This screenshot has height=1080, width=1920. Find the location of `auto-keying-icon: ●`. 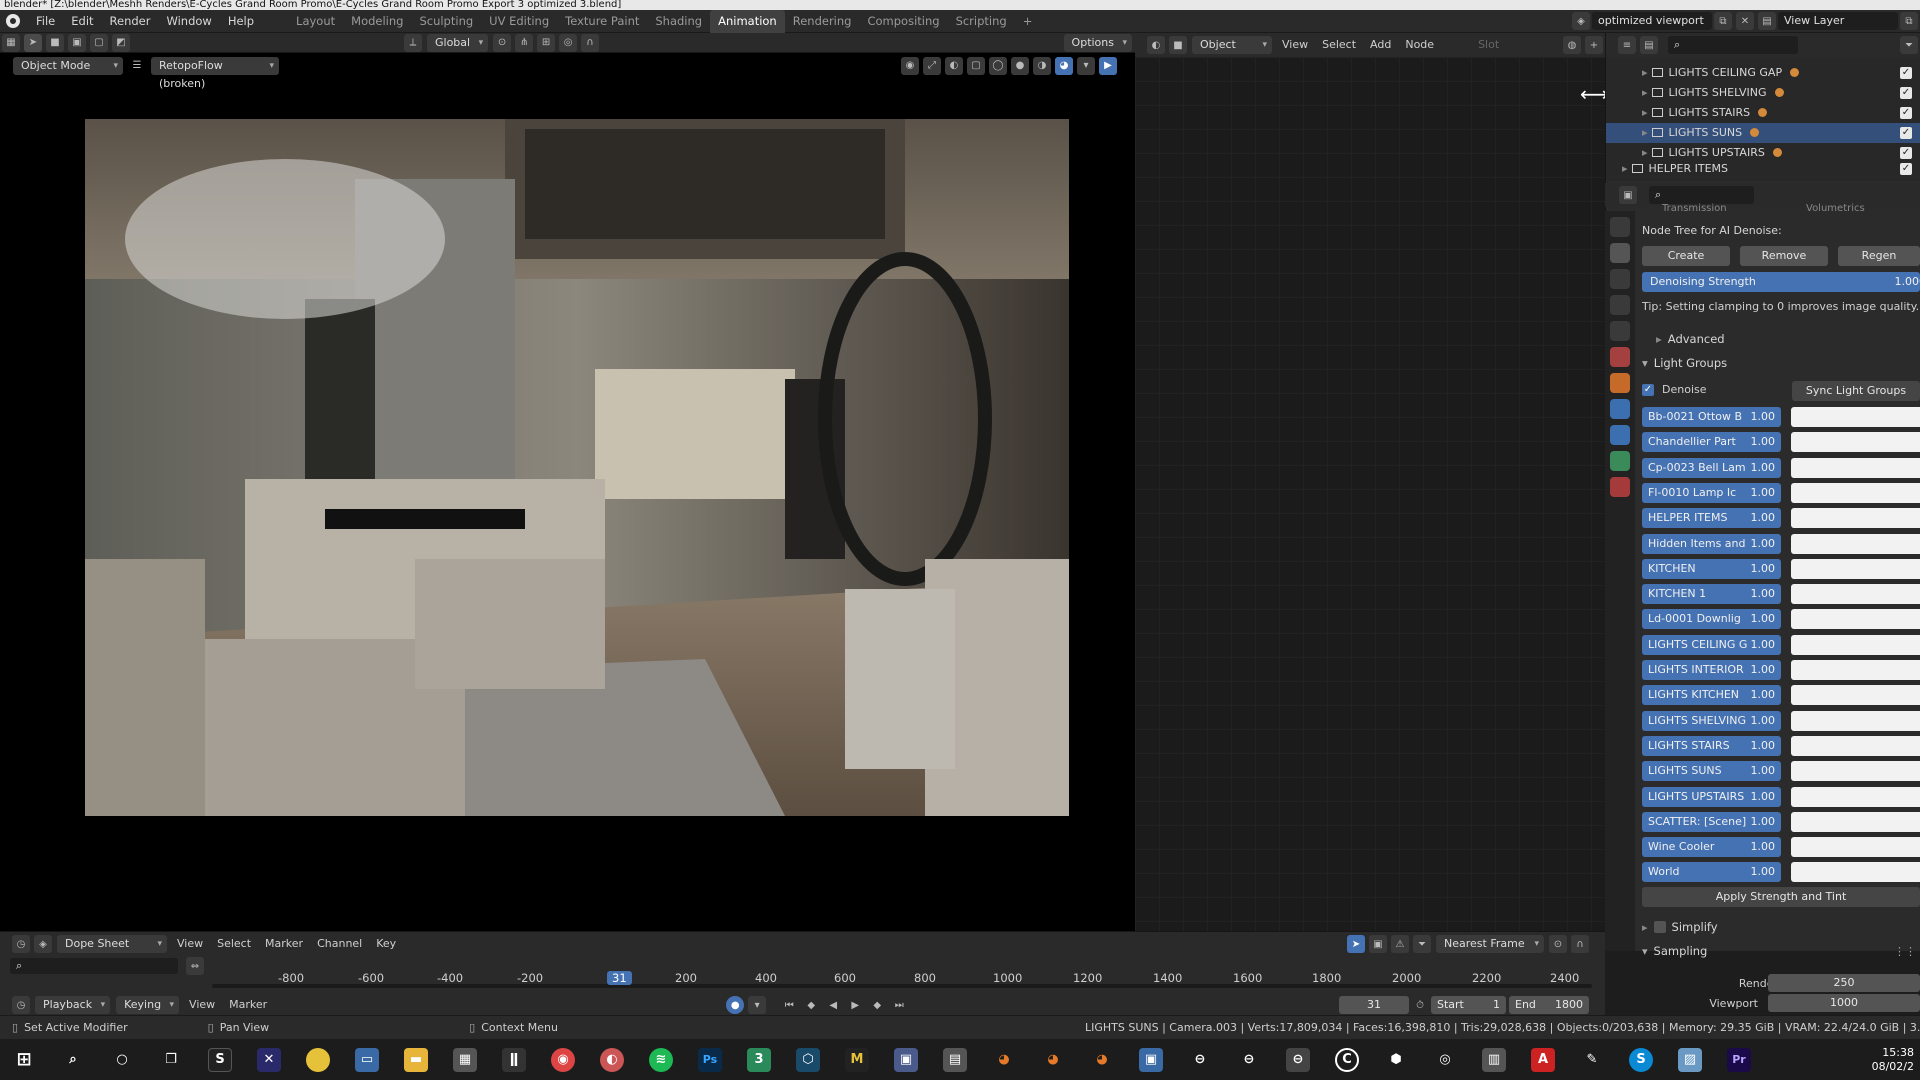

auto-keying-icon: ● is located at coordinates (735, 1005).